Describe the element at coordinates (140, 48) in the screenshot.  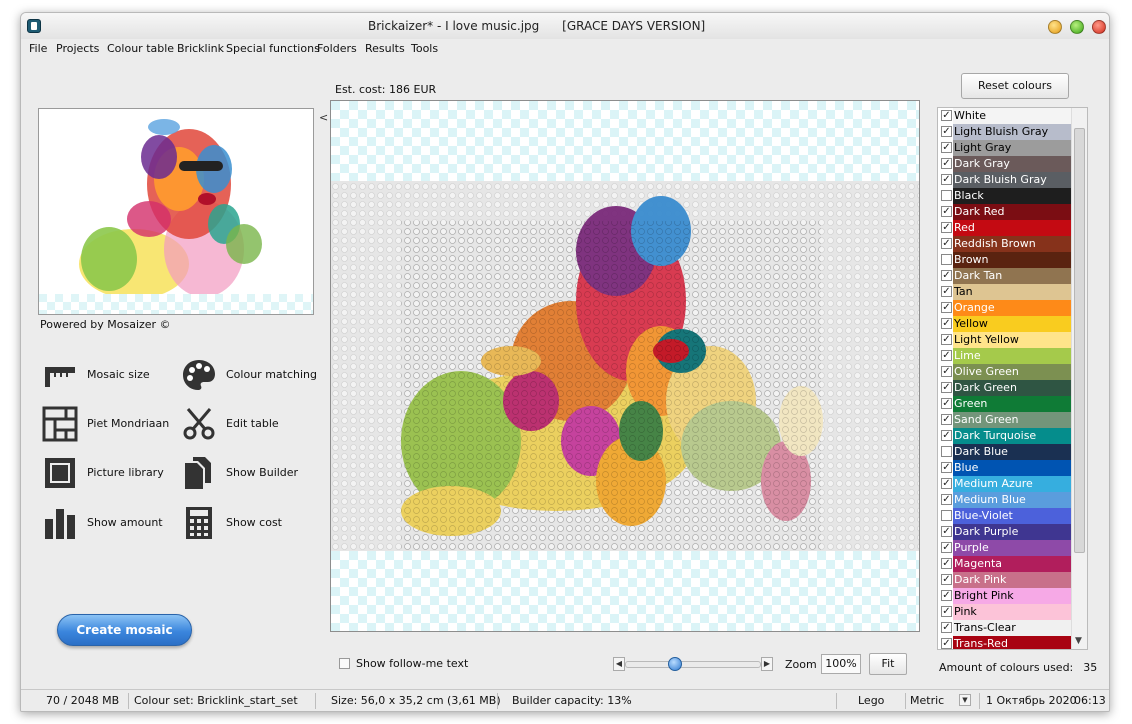
I see `menu-colour-table: Colour table` at that location.